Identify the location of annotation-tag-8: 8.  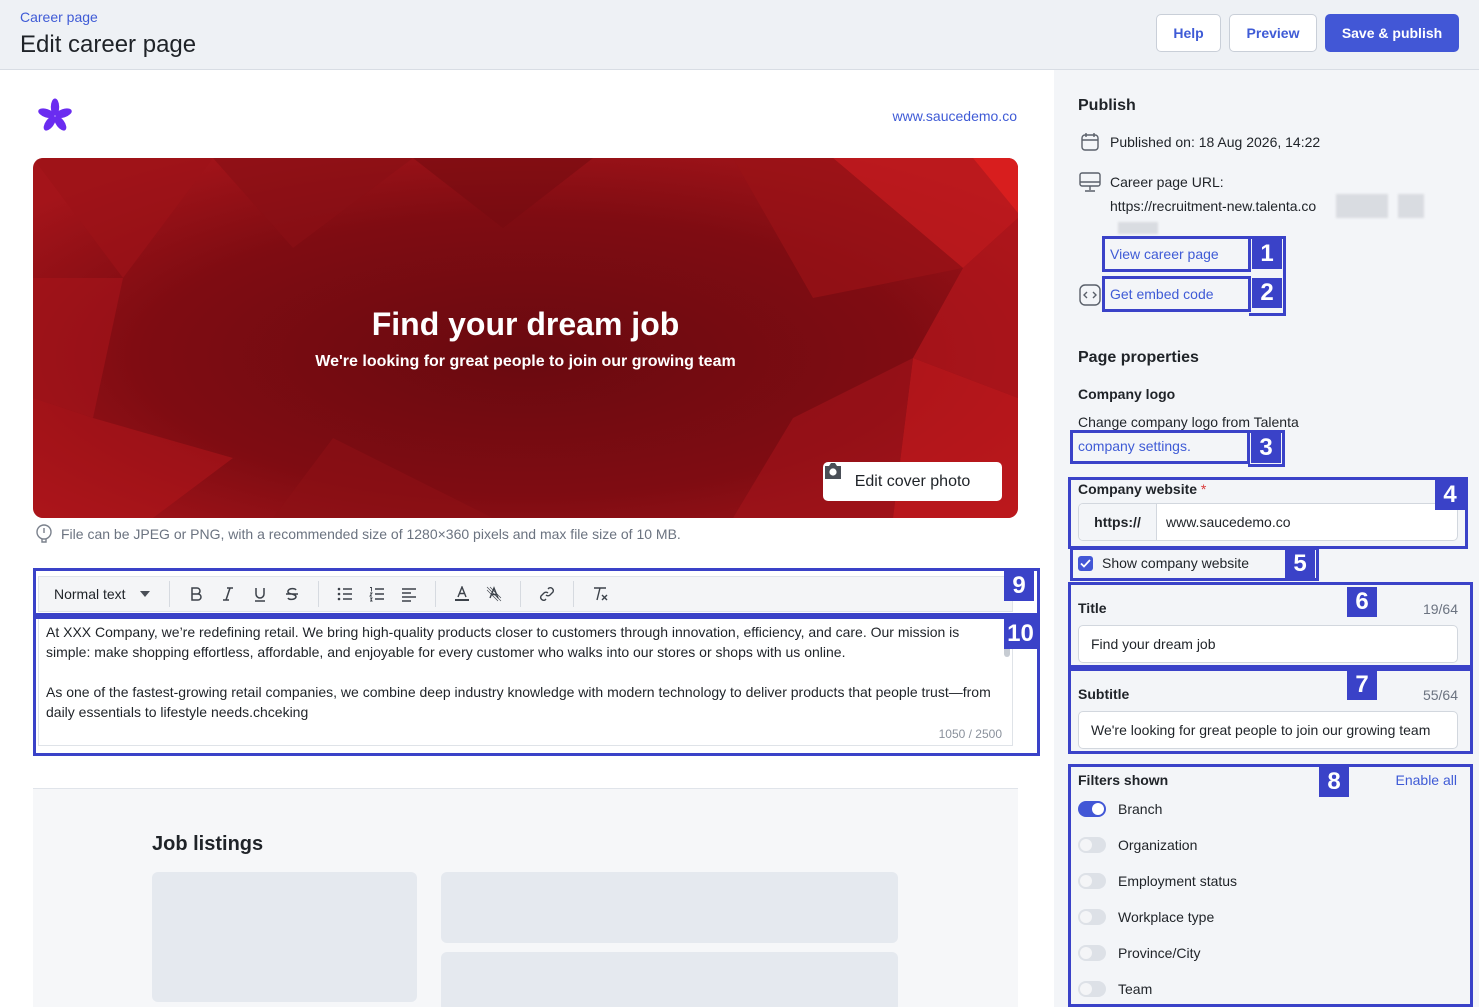
(1334, 782).